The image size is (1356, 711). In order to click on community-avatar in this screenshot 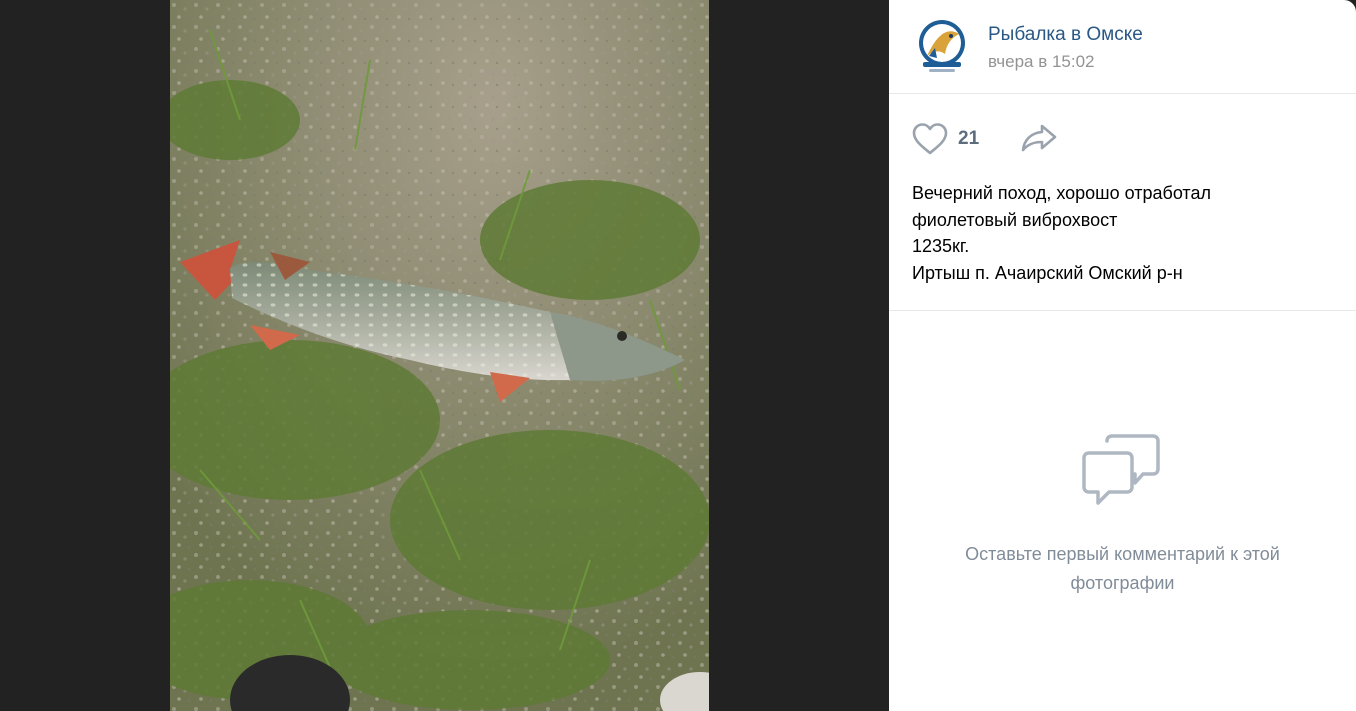, I will do `click(942, 47)`.